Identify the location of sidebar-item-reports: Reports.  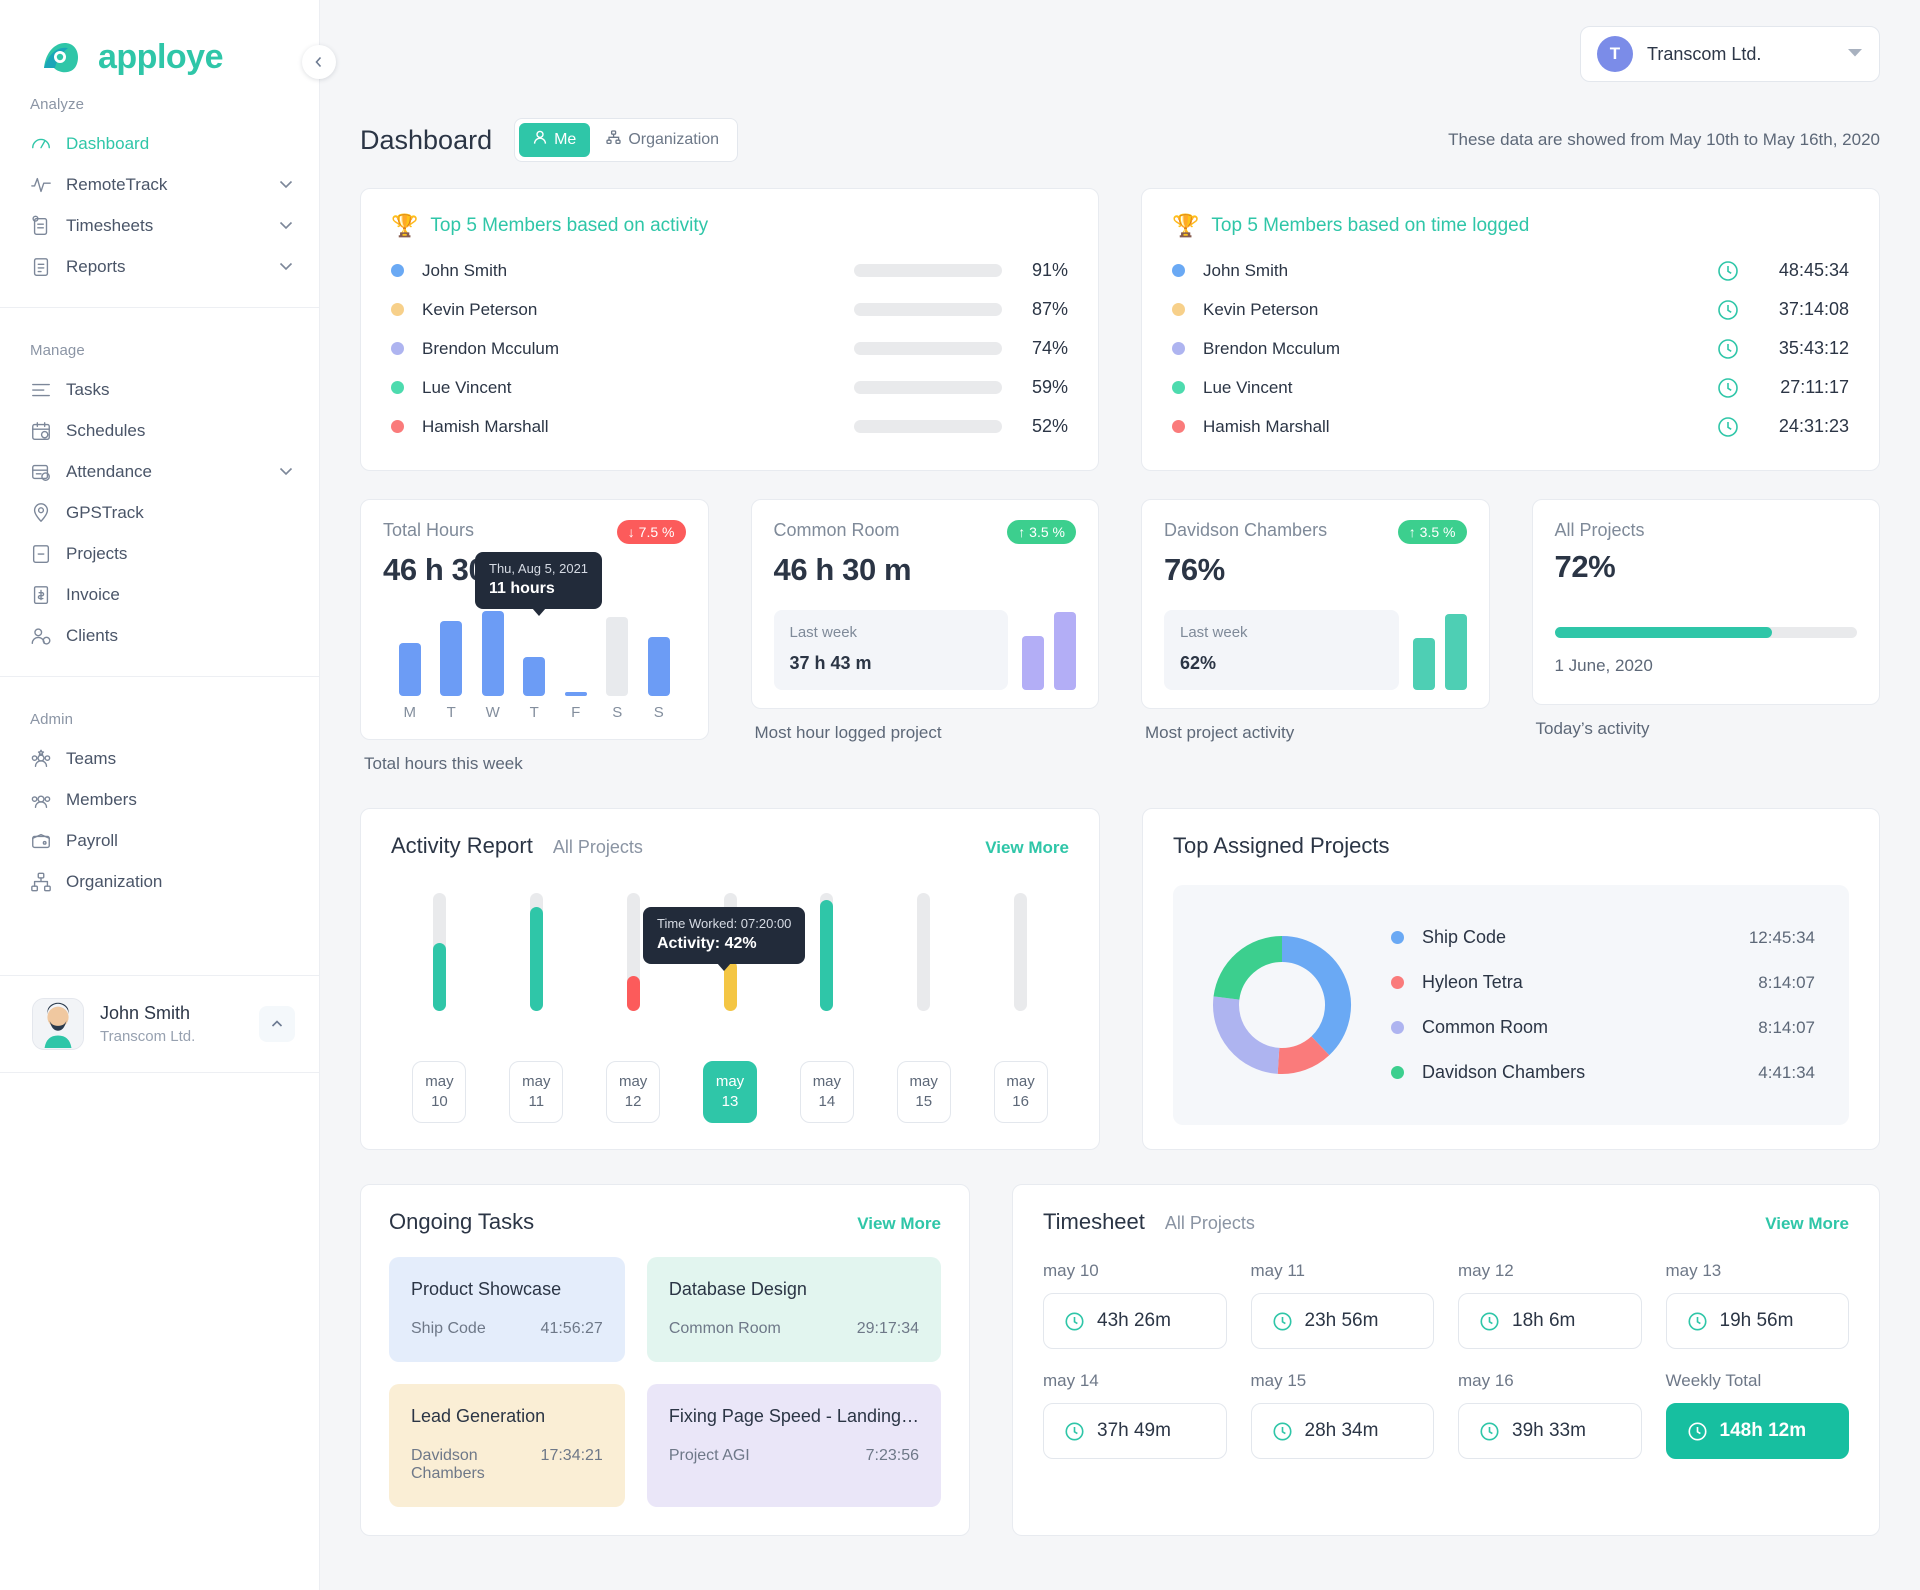
(159, 266).